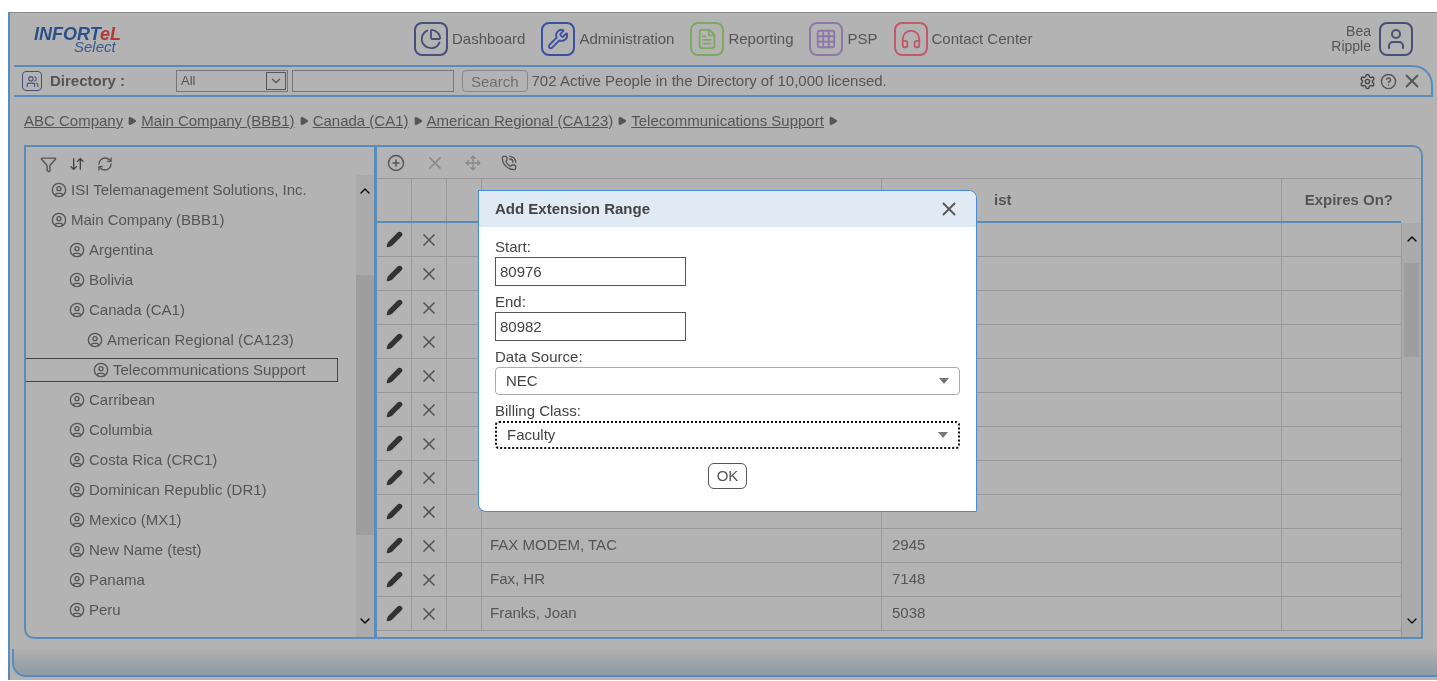 The width and height of the screenshot is (1437, 681). Describe the element at coordinates (138, 220) in the screenshot. I see `tree-item: Main Company (BBB1)` at that location.